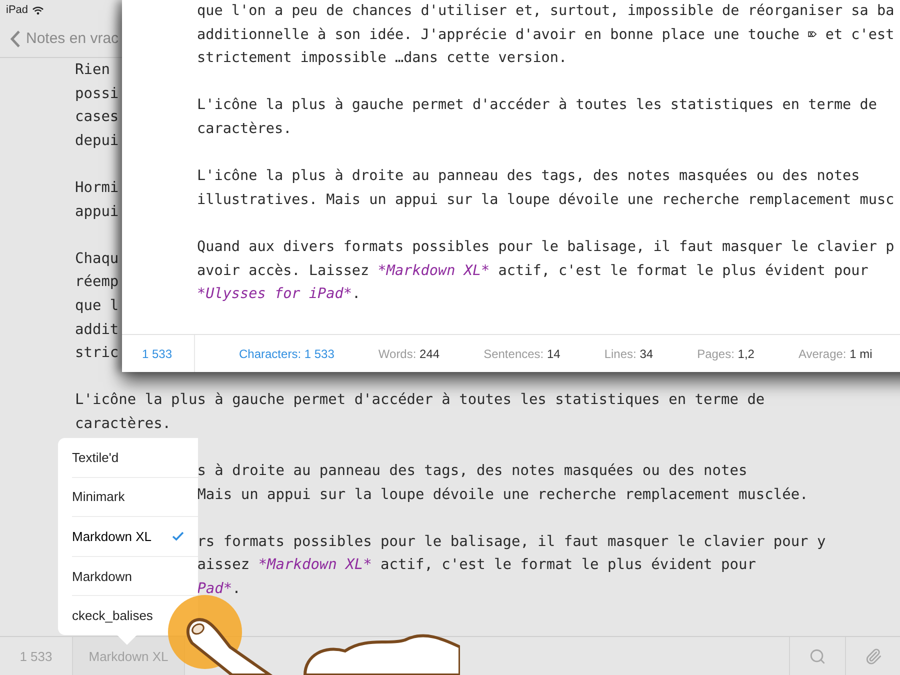 The image size is (900, 675). Describe the element at coordinates (817, 656) in the screenshot. I see `search-icon` at that location.